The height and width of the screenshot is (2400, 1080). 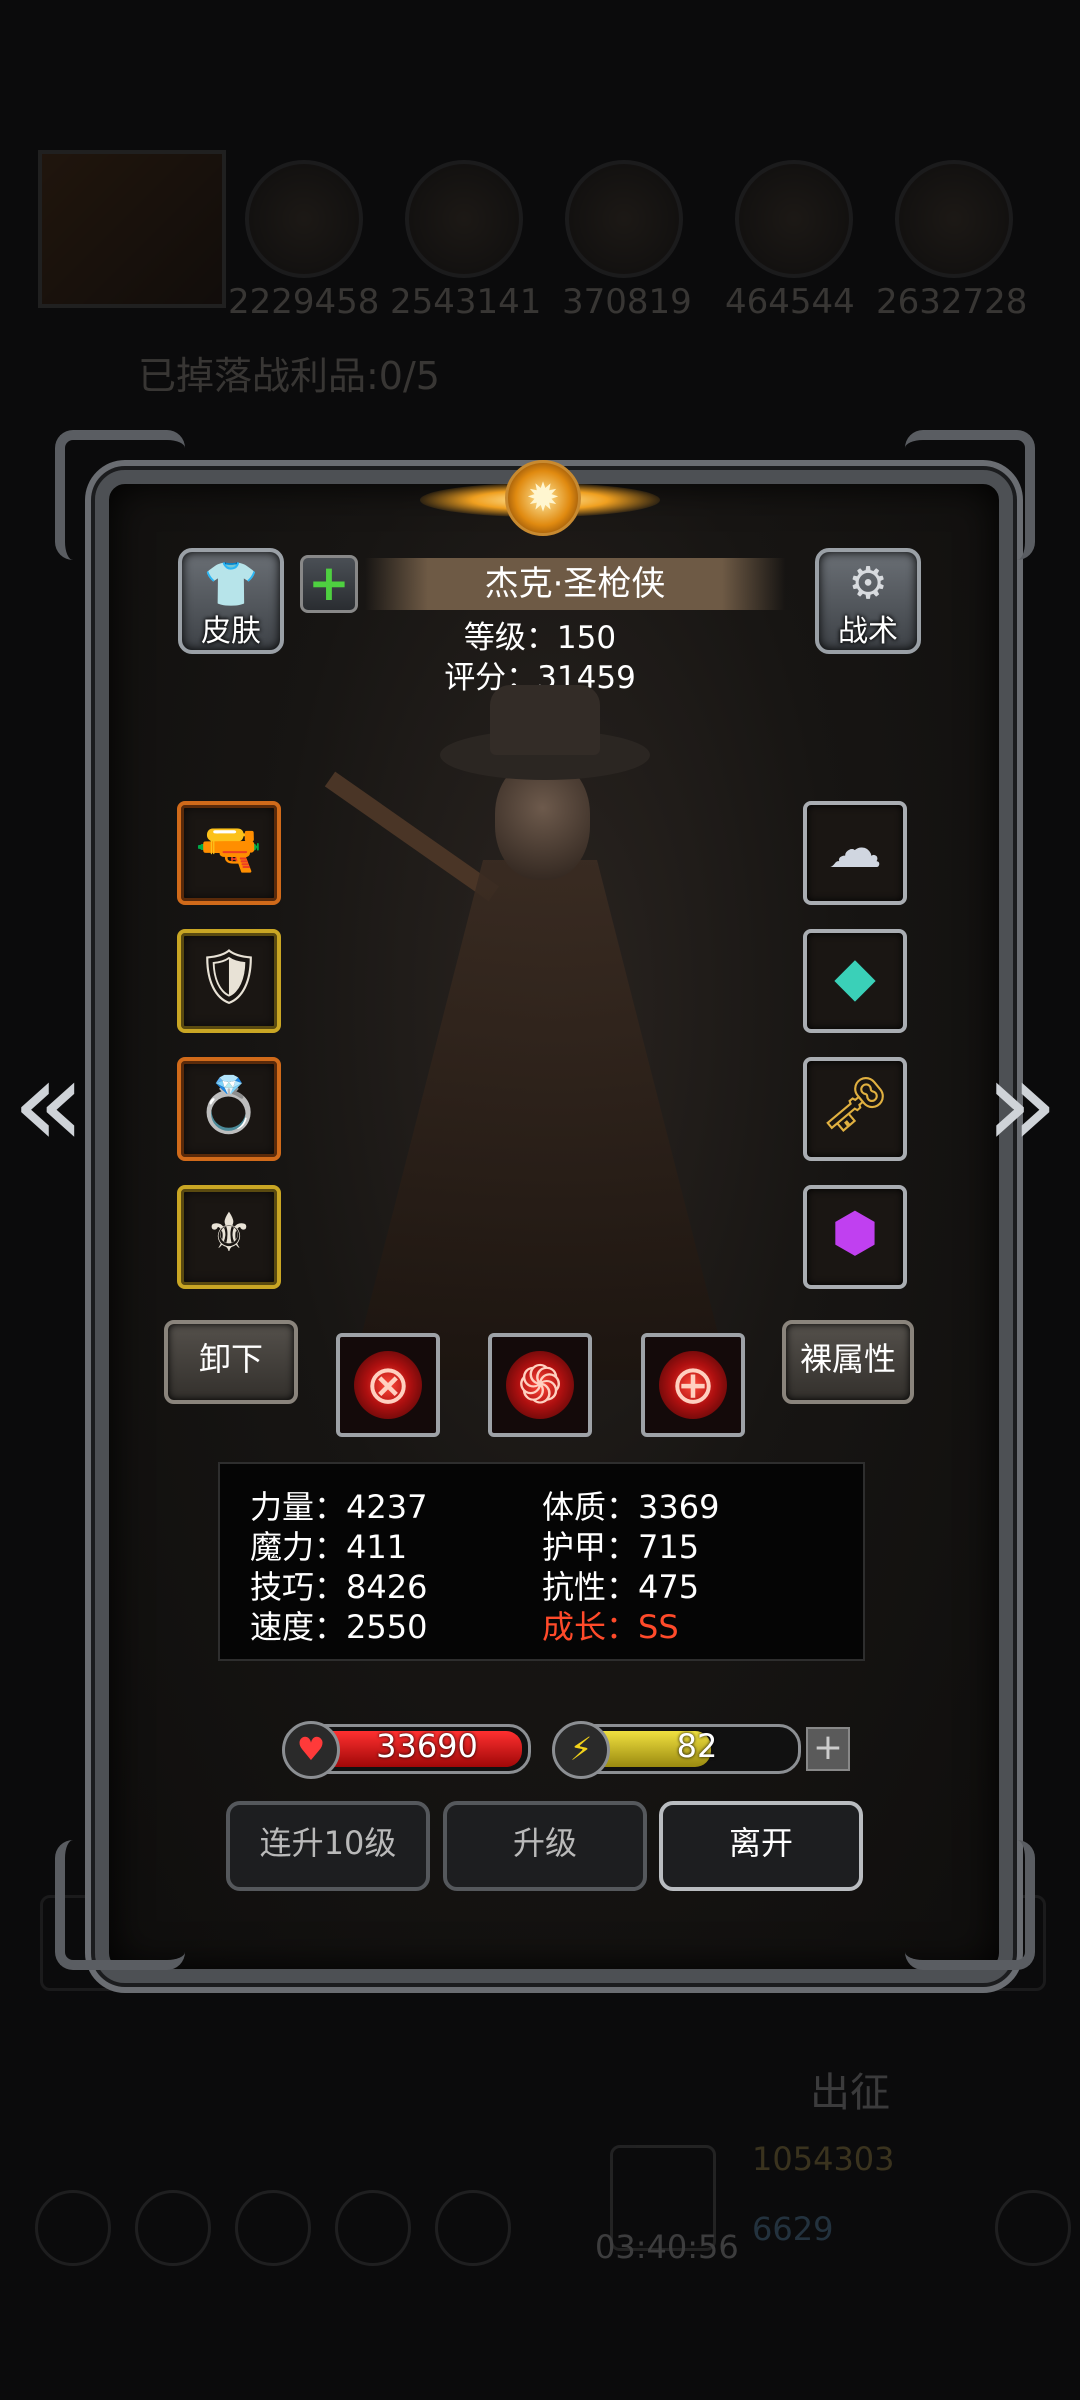 I want to click on skill-slot-2: ֍, so click(x=540, y=1385).